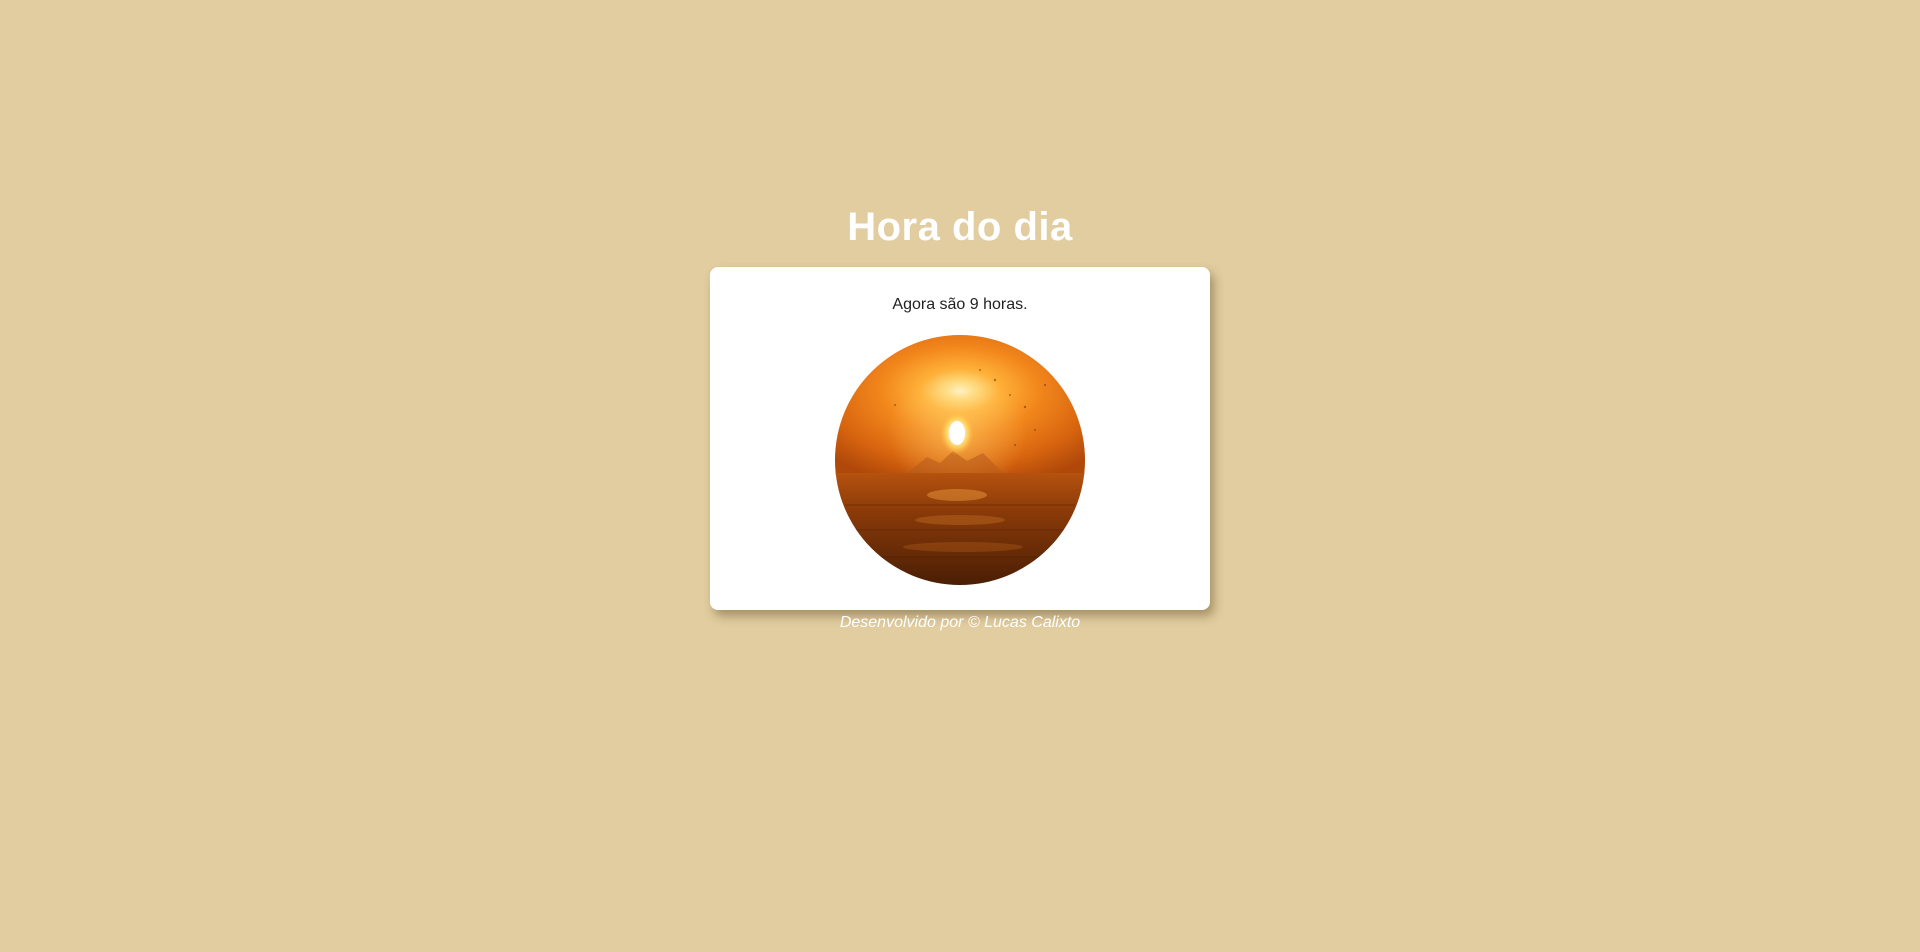 The image size is (1920, 952). Describe the element at coordinates (960, 622) in the screenshot. I see `footer-credit: Desenvolvido por © Lucas Calixto` at that location.